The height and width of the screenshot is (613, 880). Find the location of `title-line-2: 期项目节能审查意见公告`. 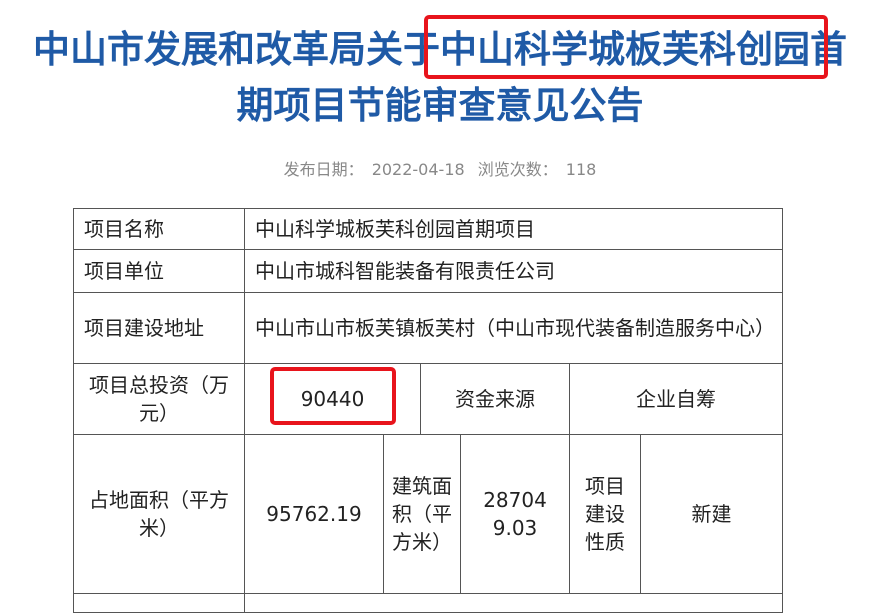

title-line-2: 期项目节能审查意见公告 is located at coordinates (440, 105).